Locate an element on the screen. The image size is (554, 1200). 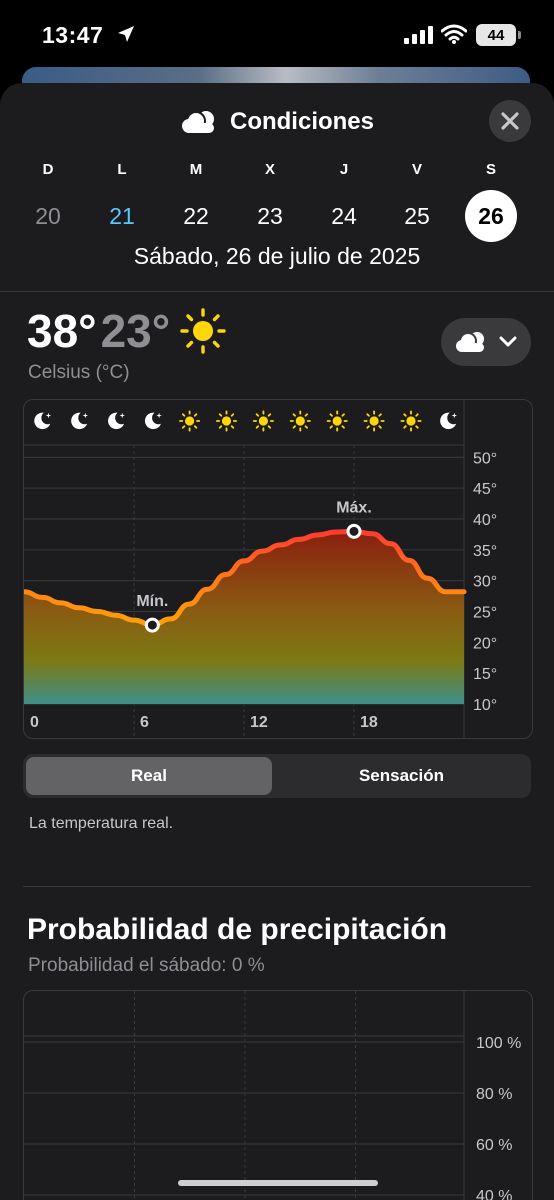
y-tick-label: 50° is located at coordinates (485, 458).